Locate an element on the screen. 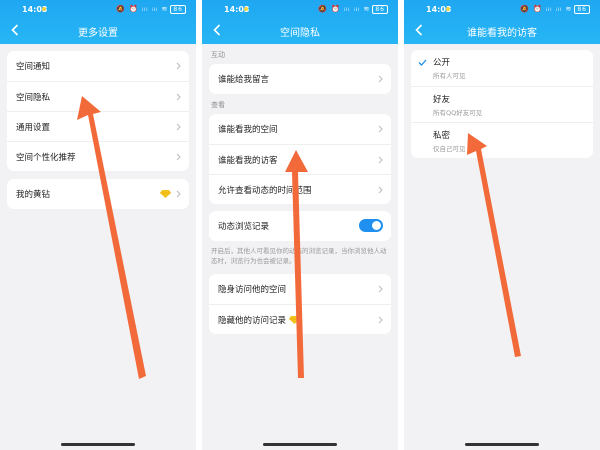 This screenshot has height=450, width=600. option-public: 公开 所有人可见 is located at coordinates (502, 68).